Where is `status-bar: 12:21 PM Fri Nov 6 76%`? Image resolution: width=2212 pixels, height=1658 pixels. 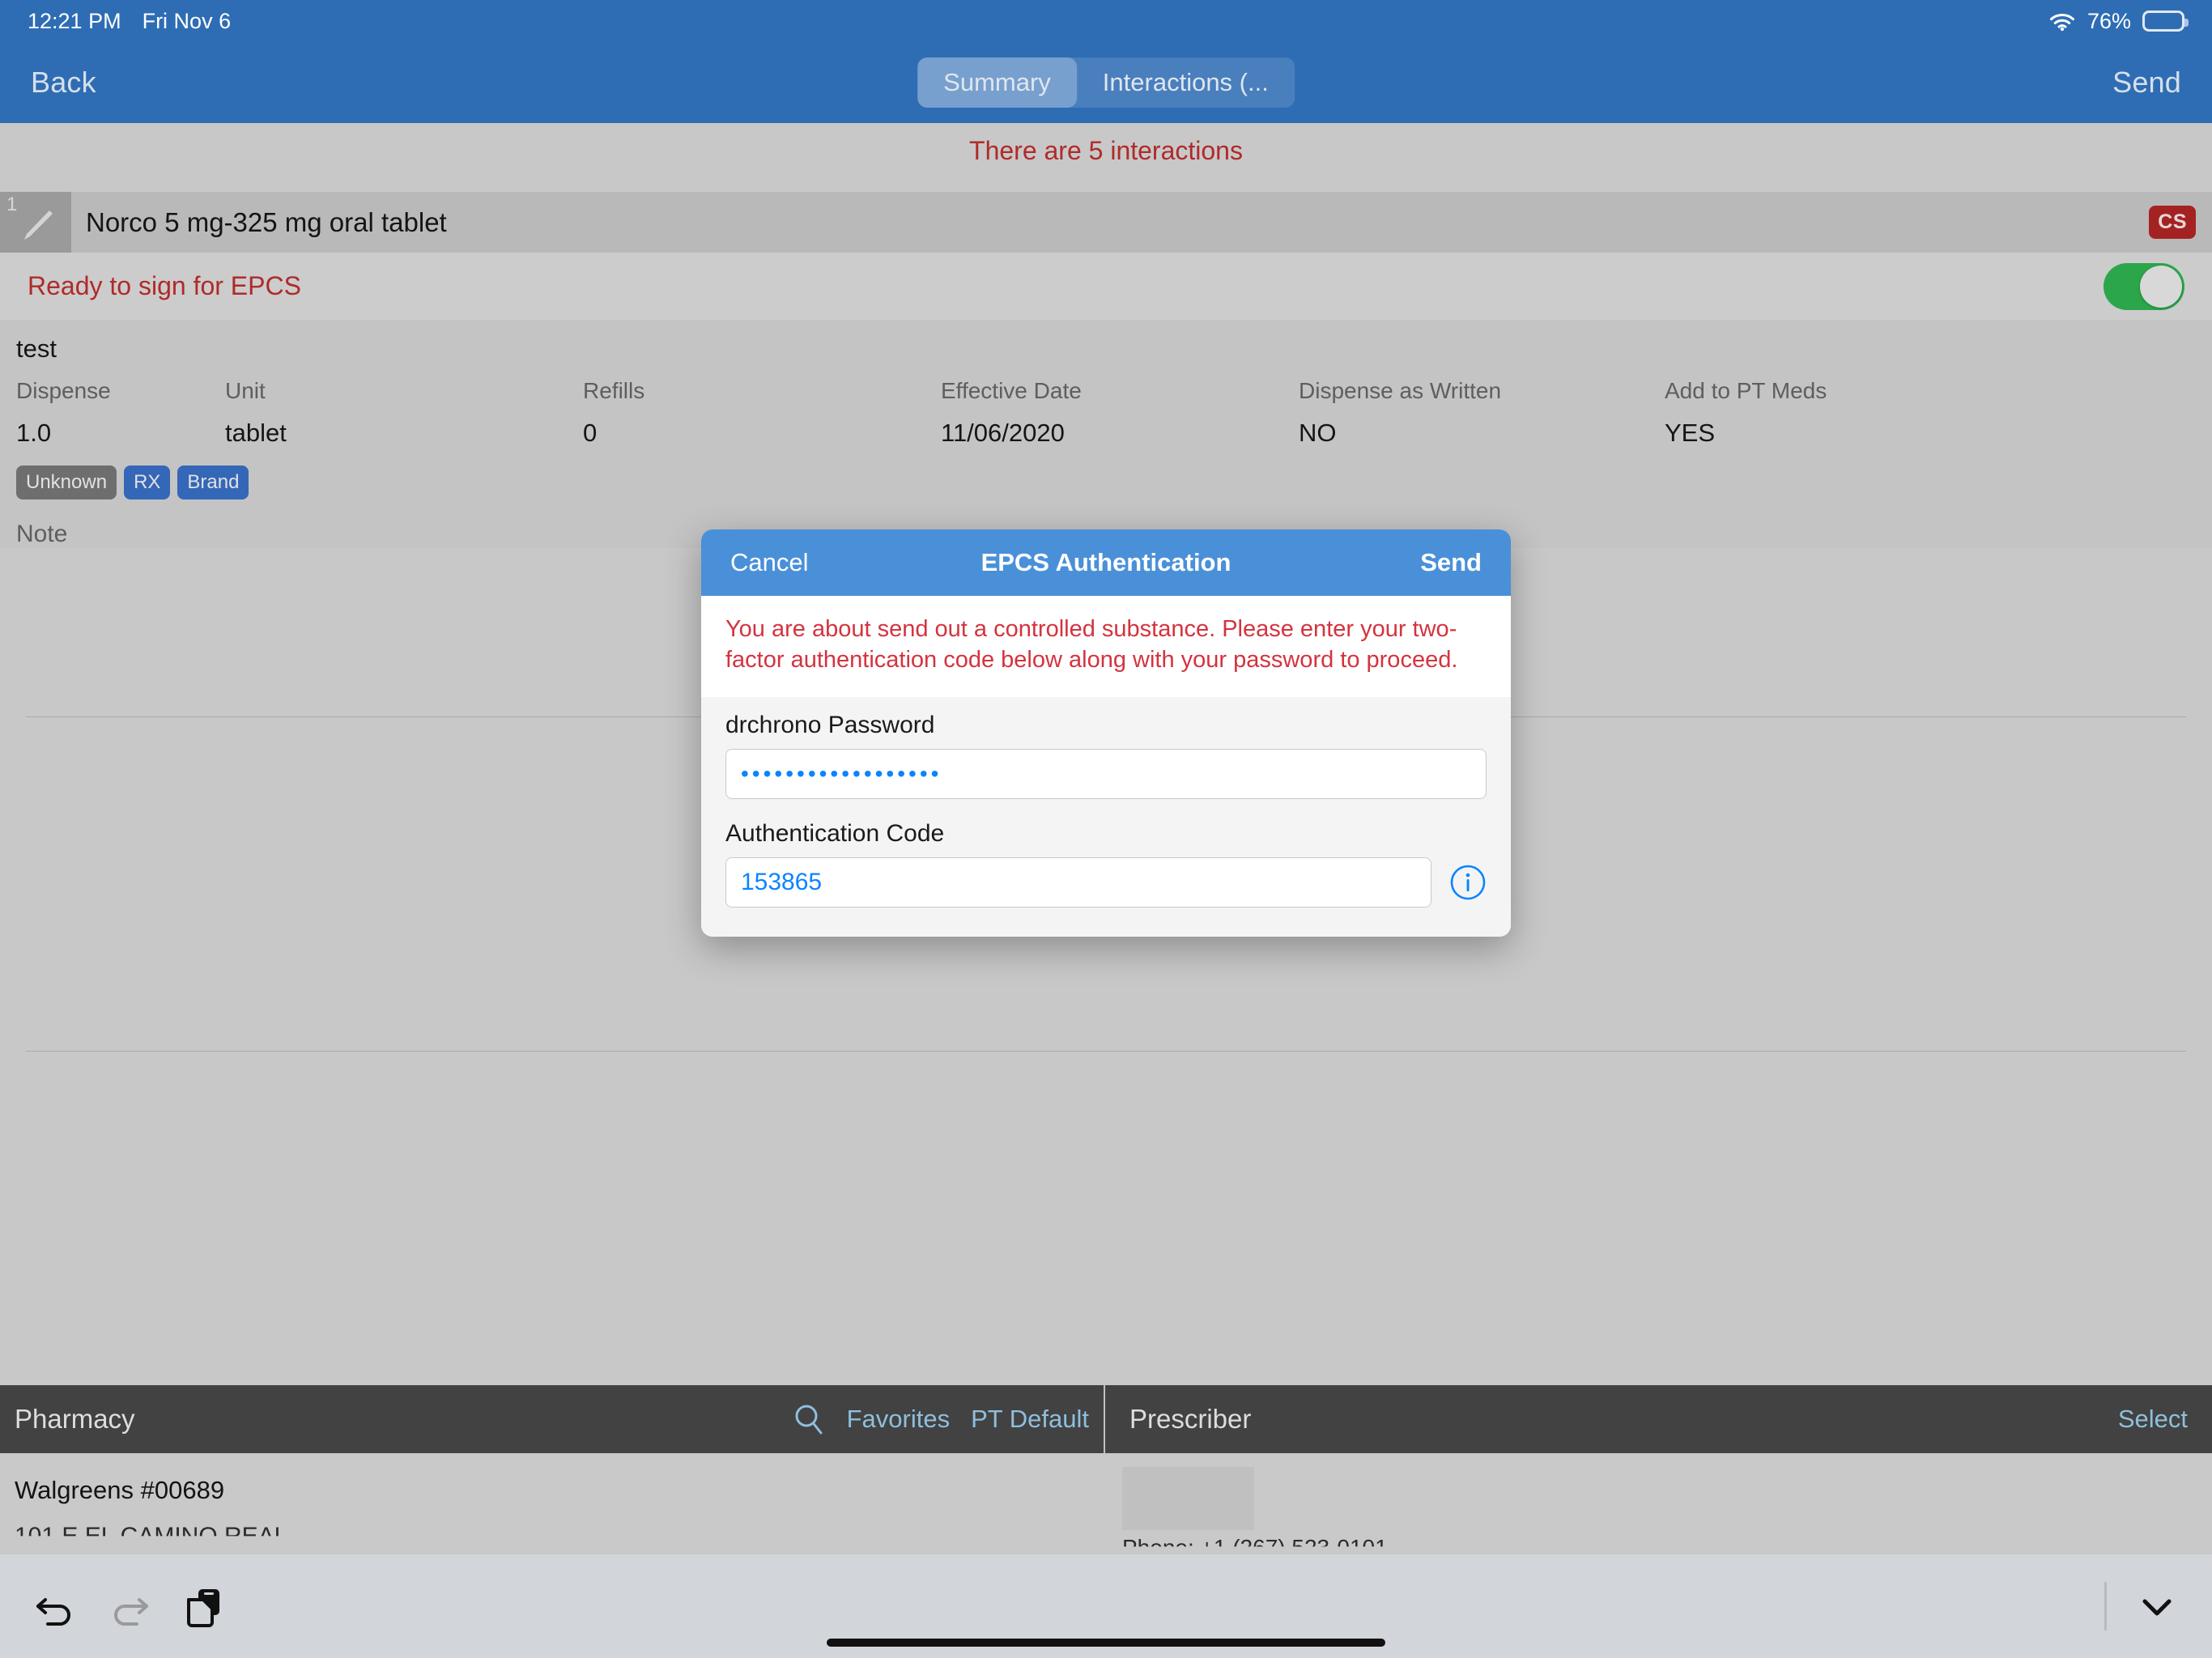 status-bar: 12:21 PM Fri Nov 6 76% is located at coordinates (1106, 21).